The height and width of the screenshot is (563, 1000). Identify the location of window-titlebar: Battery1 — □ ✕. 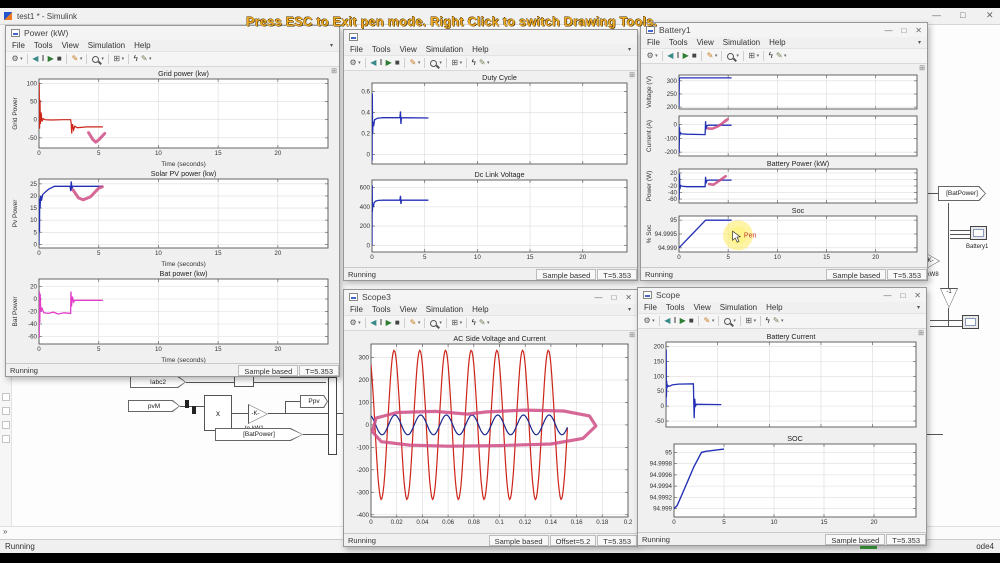
(784, 30).